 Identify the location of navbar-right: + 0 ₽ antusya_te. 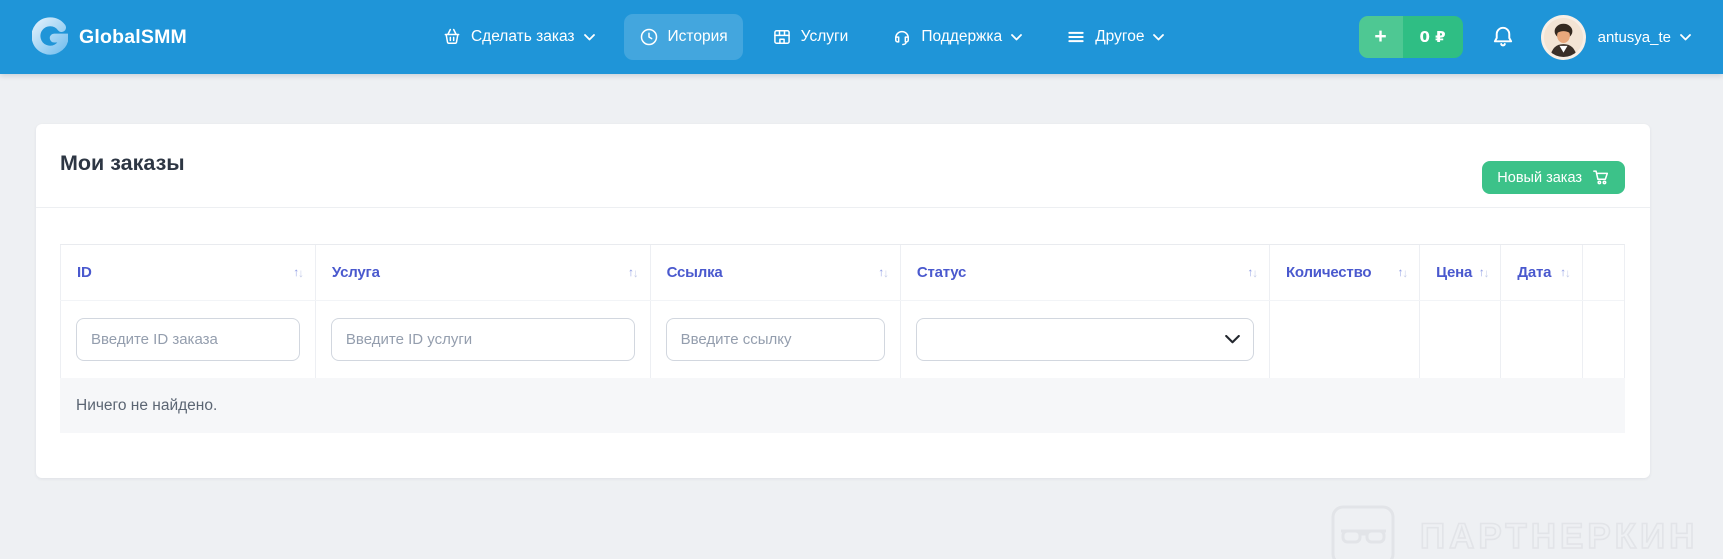
(1525, 37).